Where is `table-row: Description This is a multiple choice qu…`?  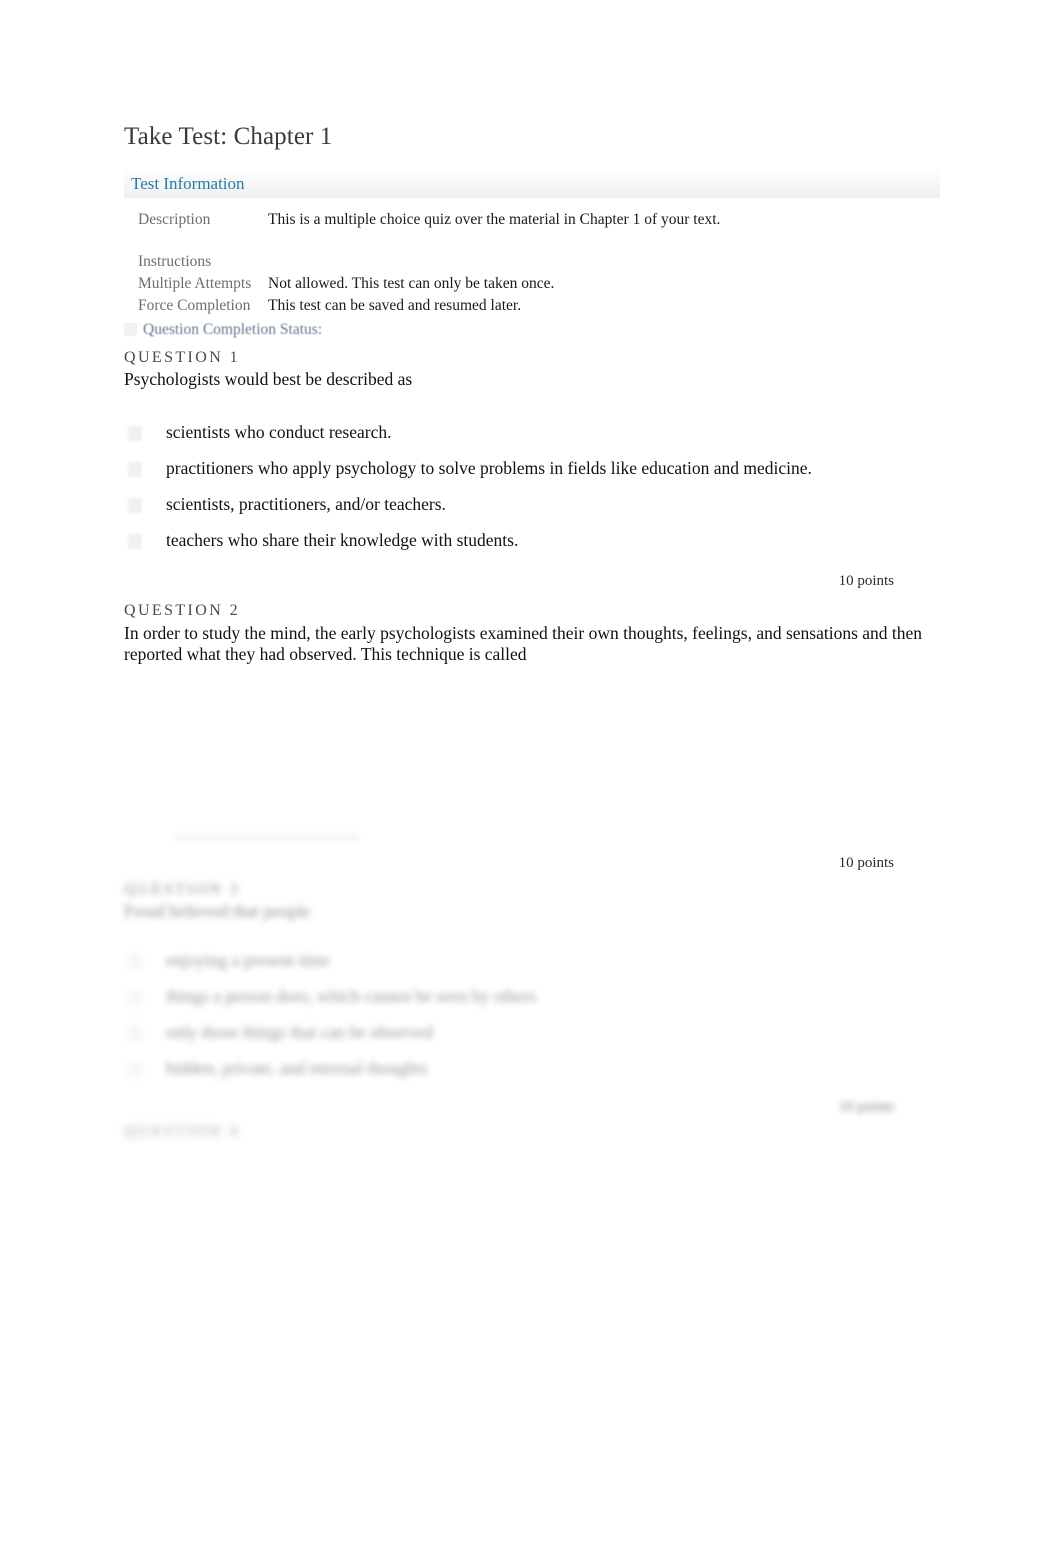
table-row: Description This is a multiple choice qu… is located at coordinates (474, 231).